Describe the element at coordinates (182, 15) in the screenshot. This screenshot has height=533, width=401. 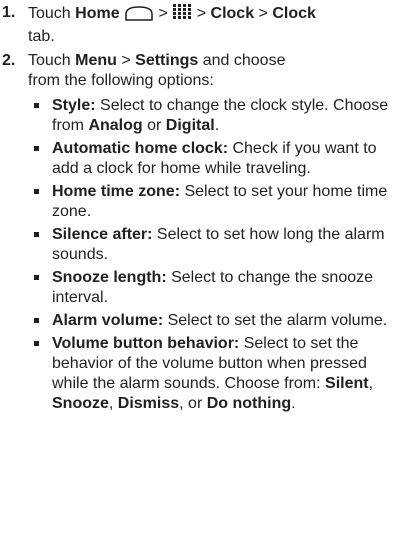
I see `apps-grid-icon` at that location.